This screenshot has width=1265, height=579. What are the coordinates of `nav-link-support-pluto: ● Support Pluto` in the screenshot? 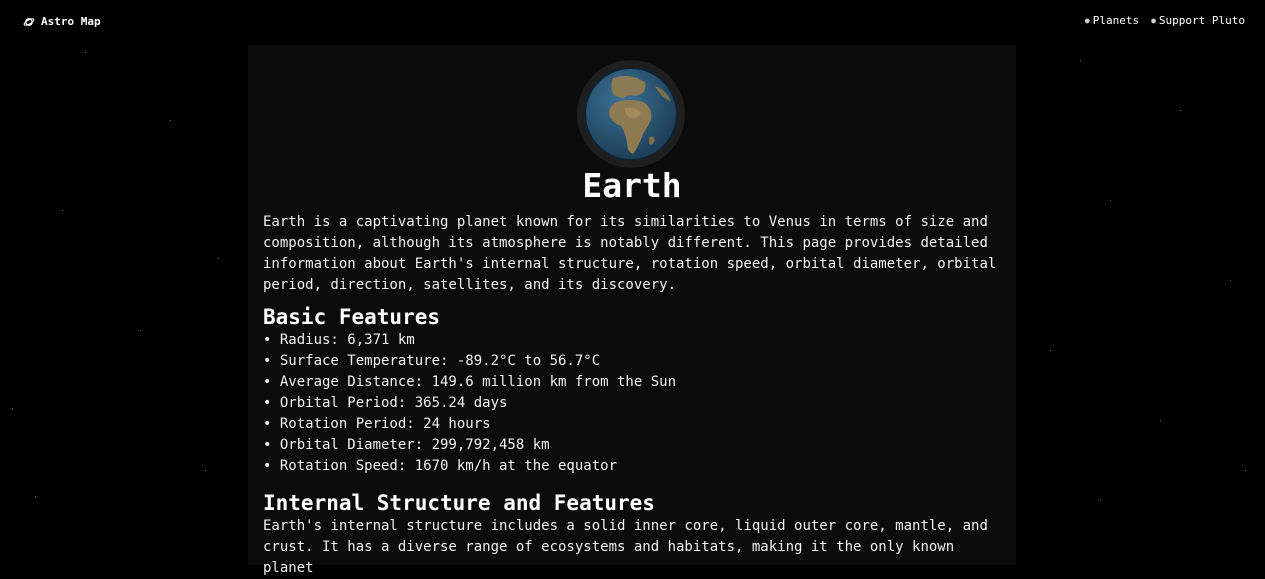 It's located at (1198, 20).